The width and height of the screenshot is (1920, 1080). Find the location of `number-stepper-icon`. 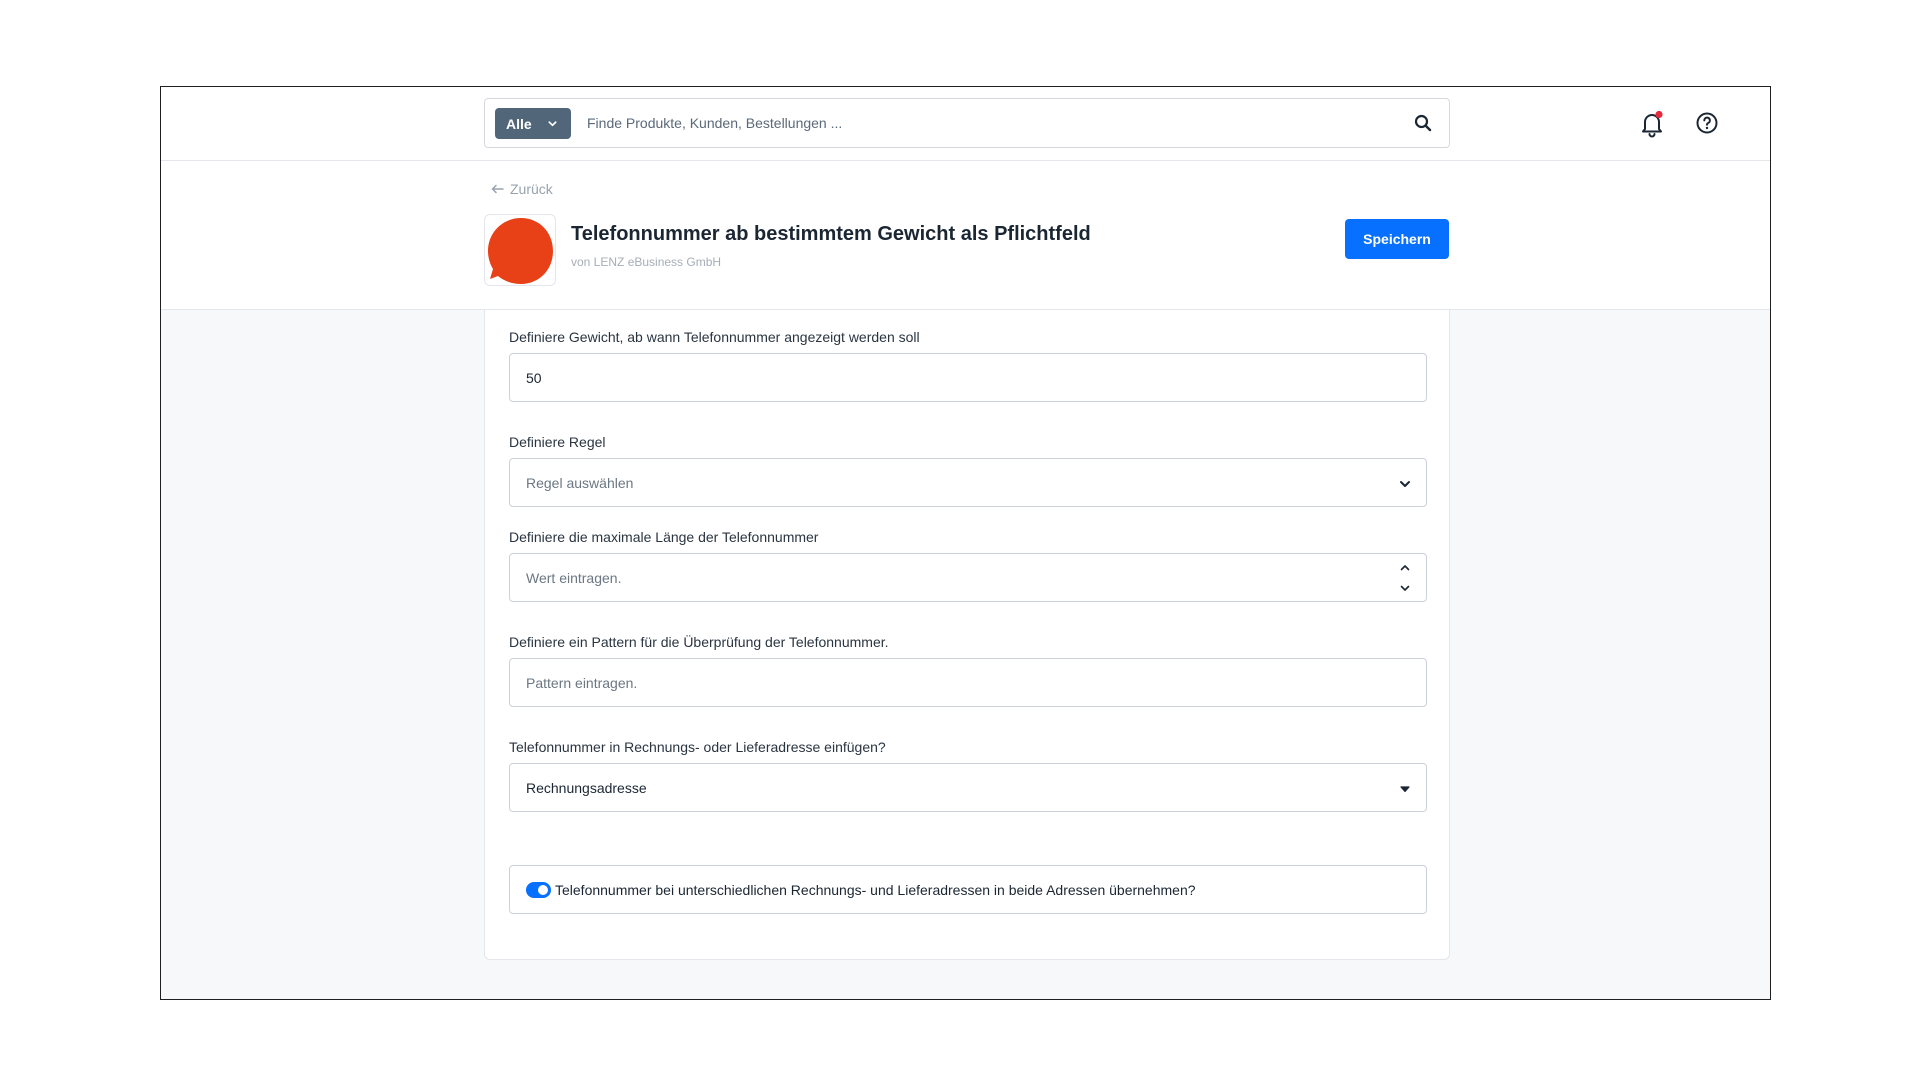

number-stepper-icon is located at coordinates (1405, 578).